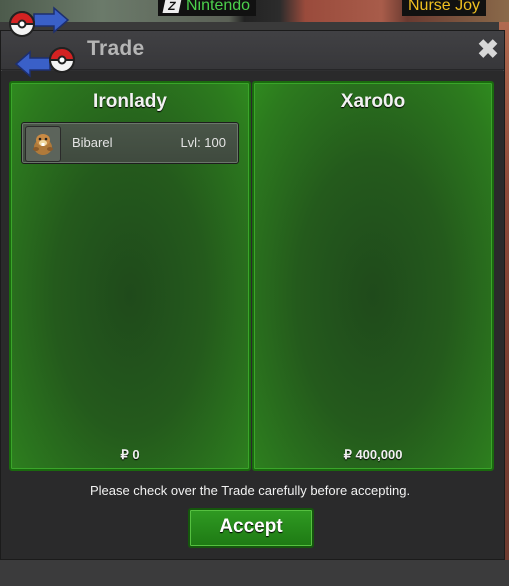 This screenshot has width=509, height=586. What do you see at coordinates (373, 101) in the screenshot?
I see `right-player-name: Xaro0o` at bounding box center [373, 101].